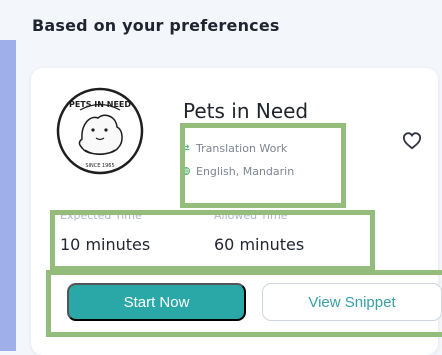 The height and width of the screenshot is (355, 442). I want to click on expected-time-block: Expected Time 10 minutes, so click(105, 231).